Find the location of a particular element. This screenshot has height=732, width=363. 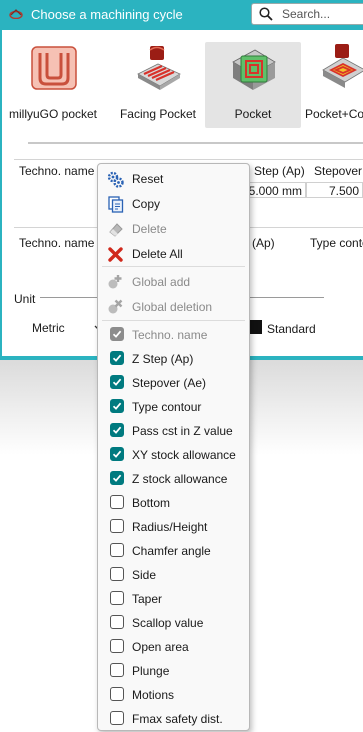

unit-label: Unit is located at coordinates (25, 299).